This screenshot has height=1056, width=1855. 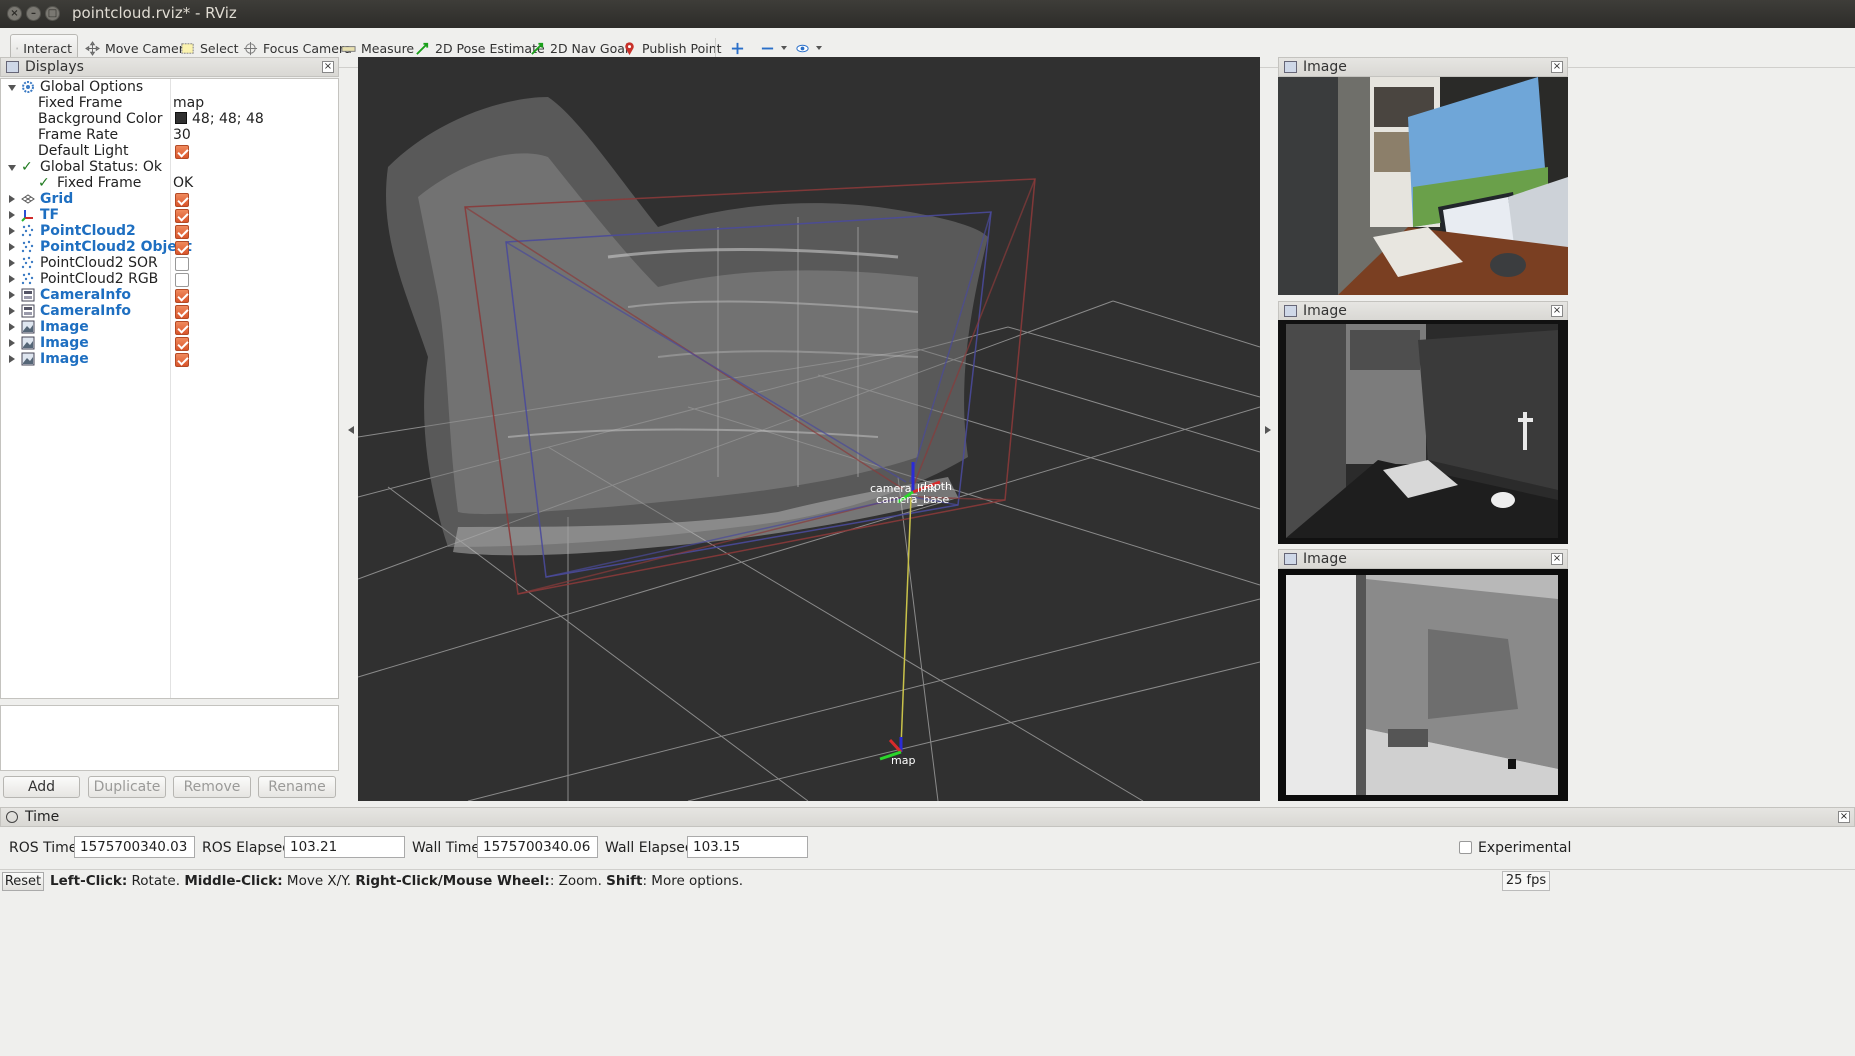 I want to click on ros-time-field: 1575700340.03, so click(x=134, y=847).